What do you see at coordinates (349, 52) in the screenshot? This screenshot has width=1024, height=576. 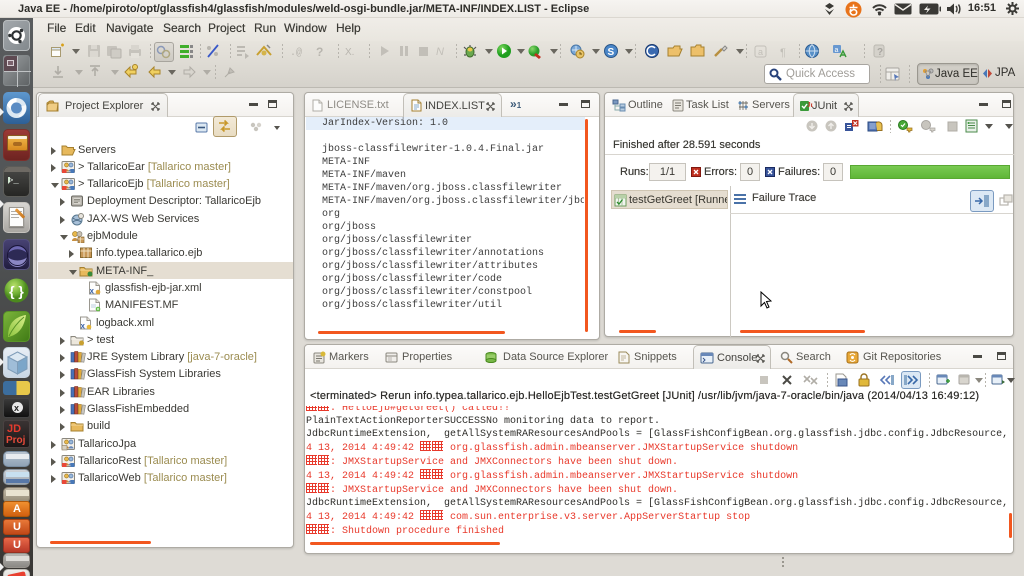 I see `svg-text: X.` at bounding box center [349, 52].